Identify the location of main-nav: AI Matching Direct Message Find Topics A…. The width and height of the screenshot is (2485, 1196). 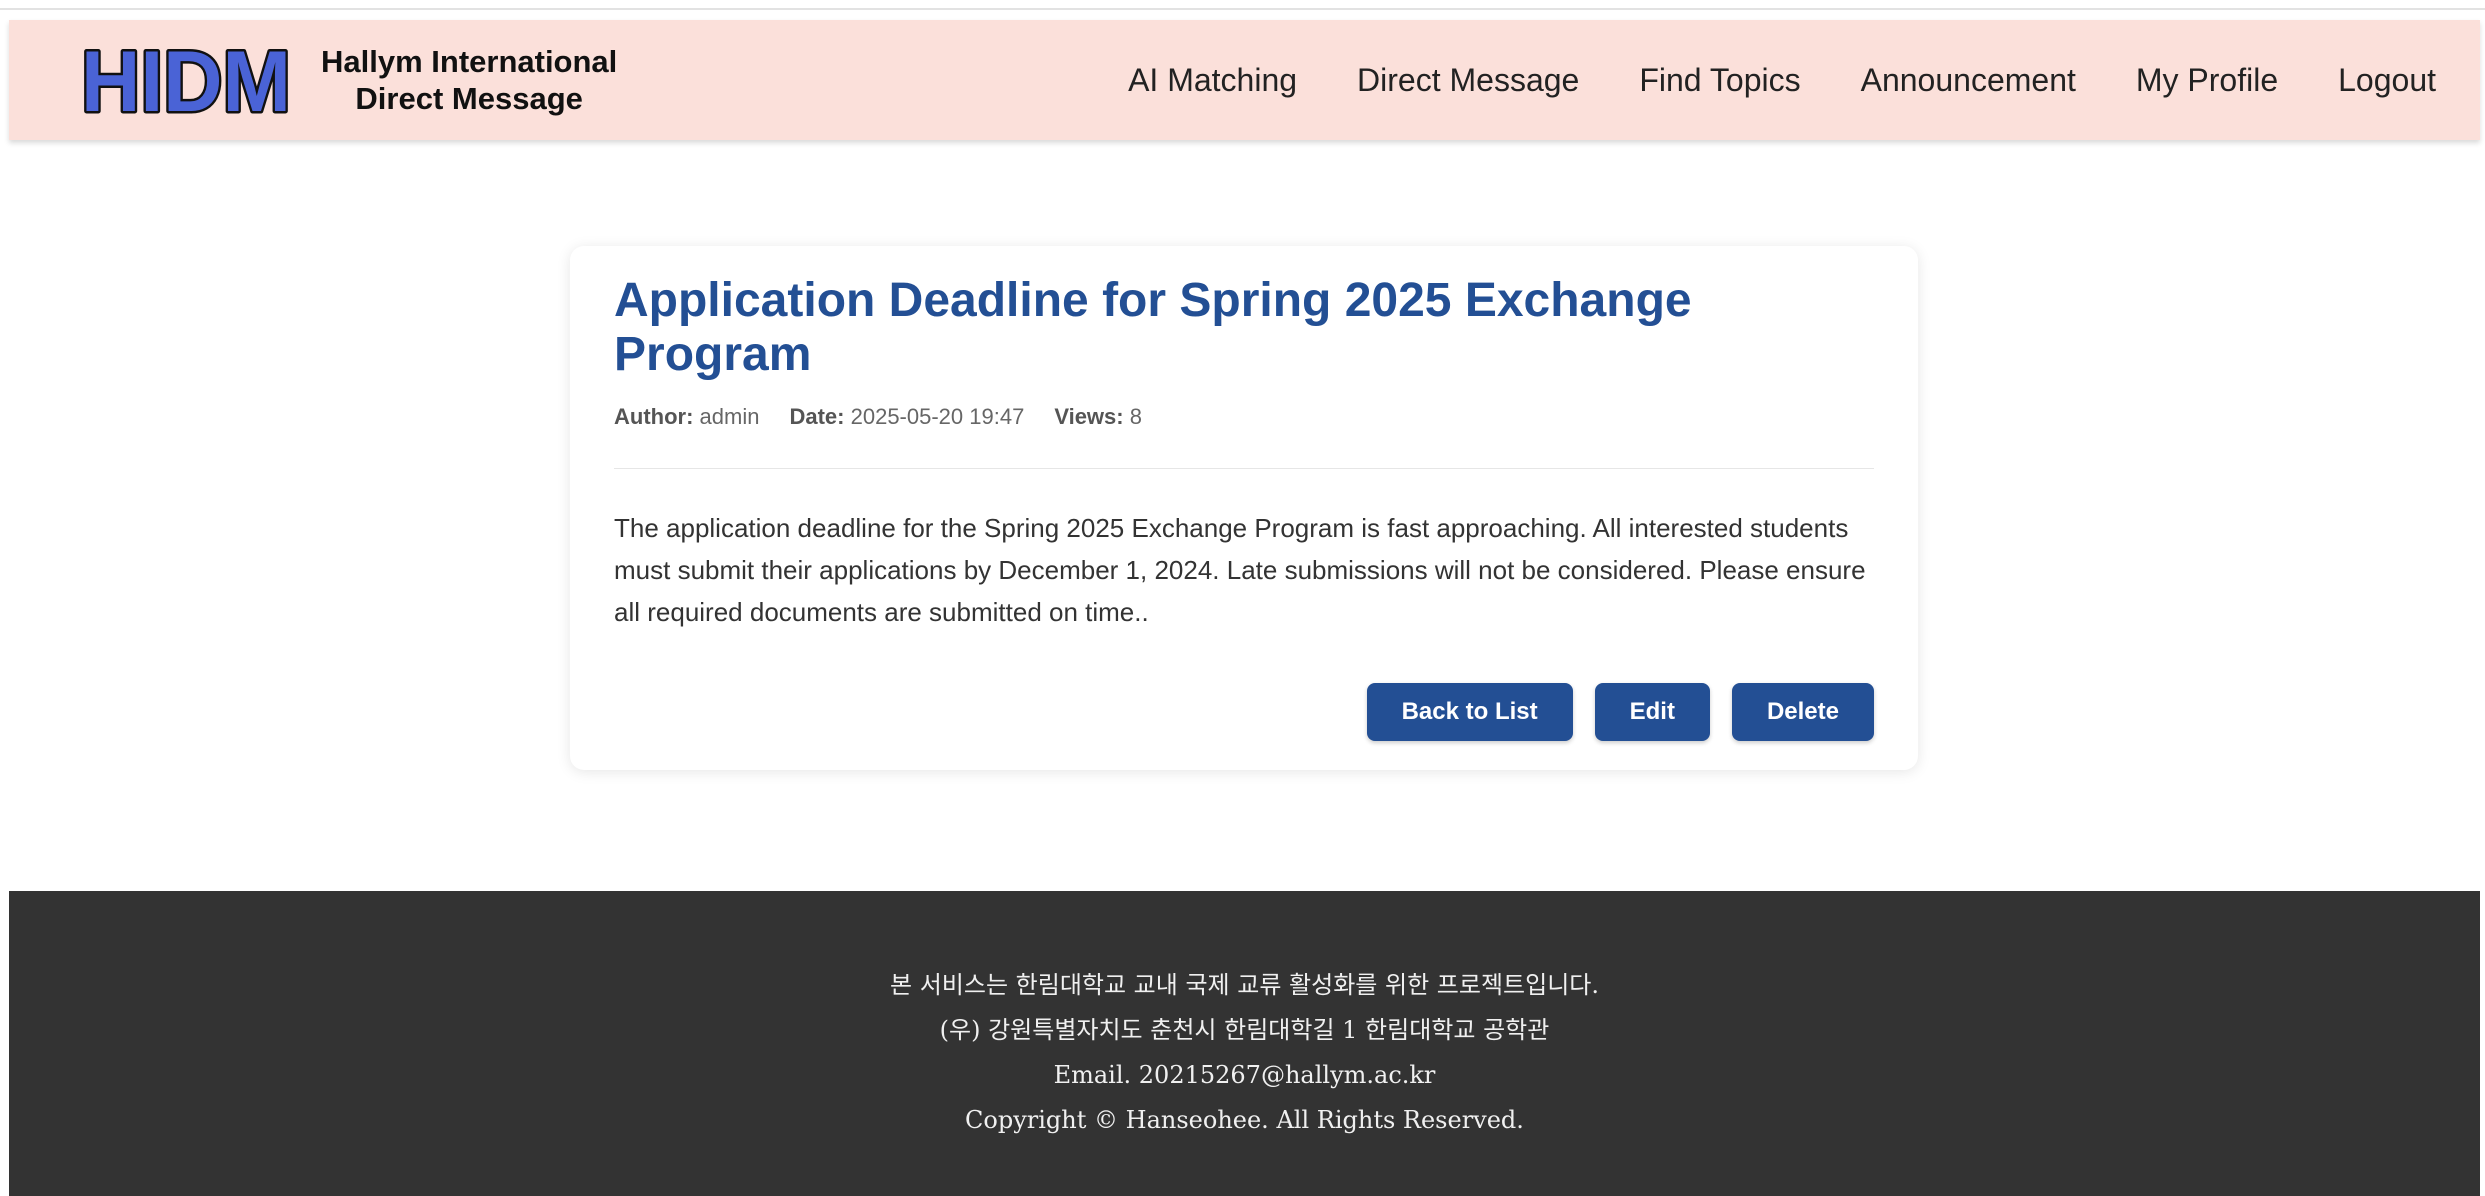
(1782, 80).